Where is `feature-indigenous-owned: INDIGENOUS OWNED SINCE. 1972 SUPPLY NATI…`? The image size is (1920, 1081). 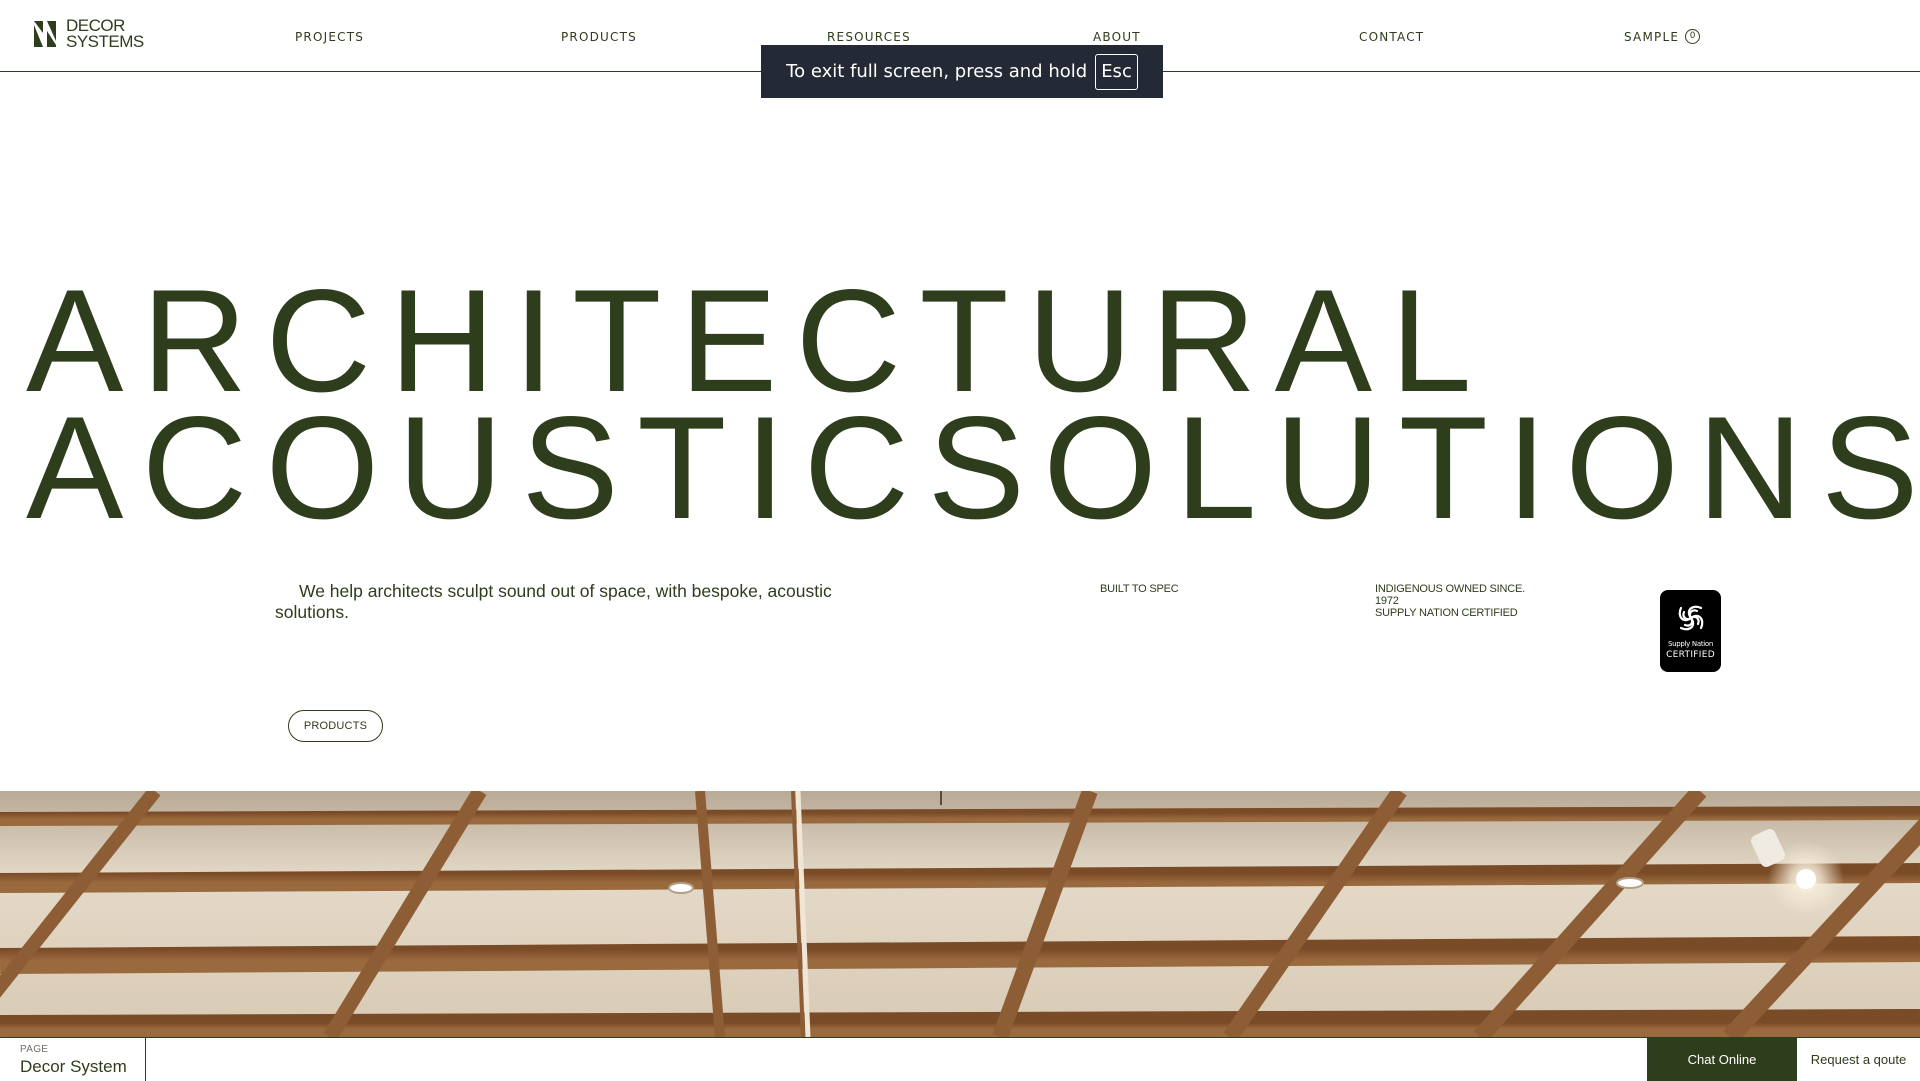 feature-indigenous-owned: INDIGENOUS OWNED SINCE. 1972 SUPPLY NATI… is located at coordinates (1450, 601).